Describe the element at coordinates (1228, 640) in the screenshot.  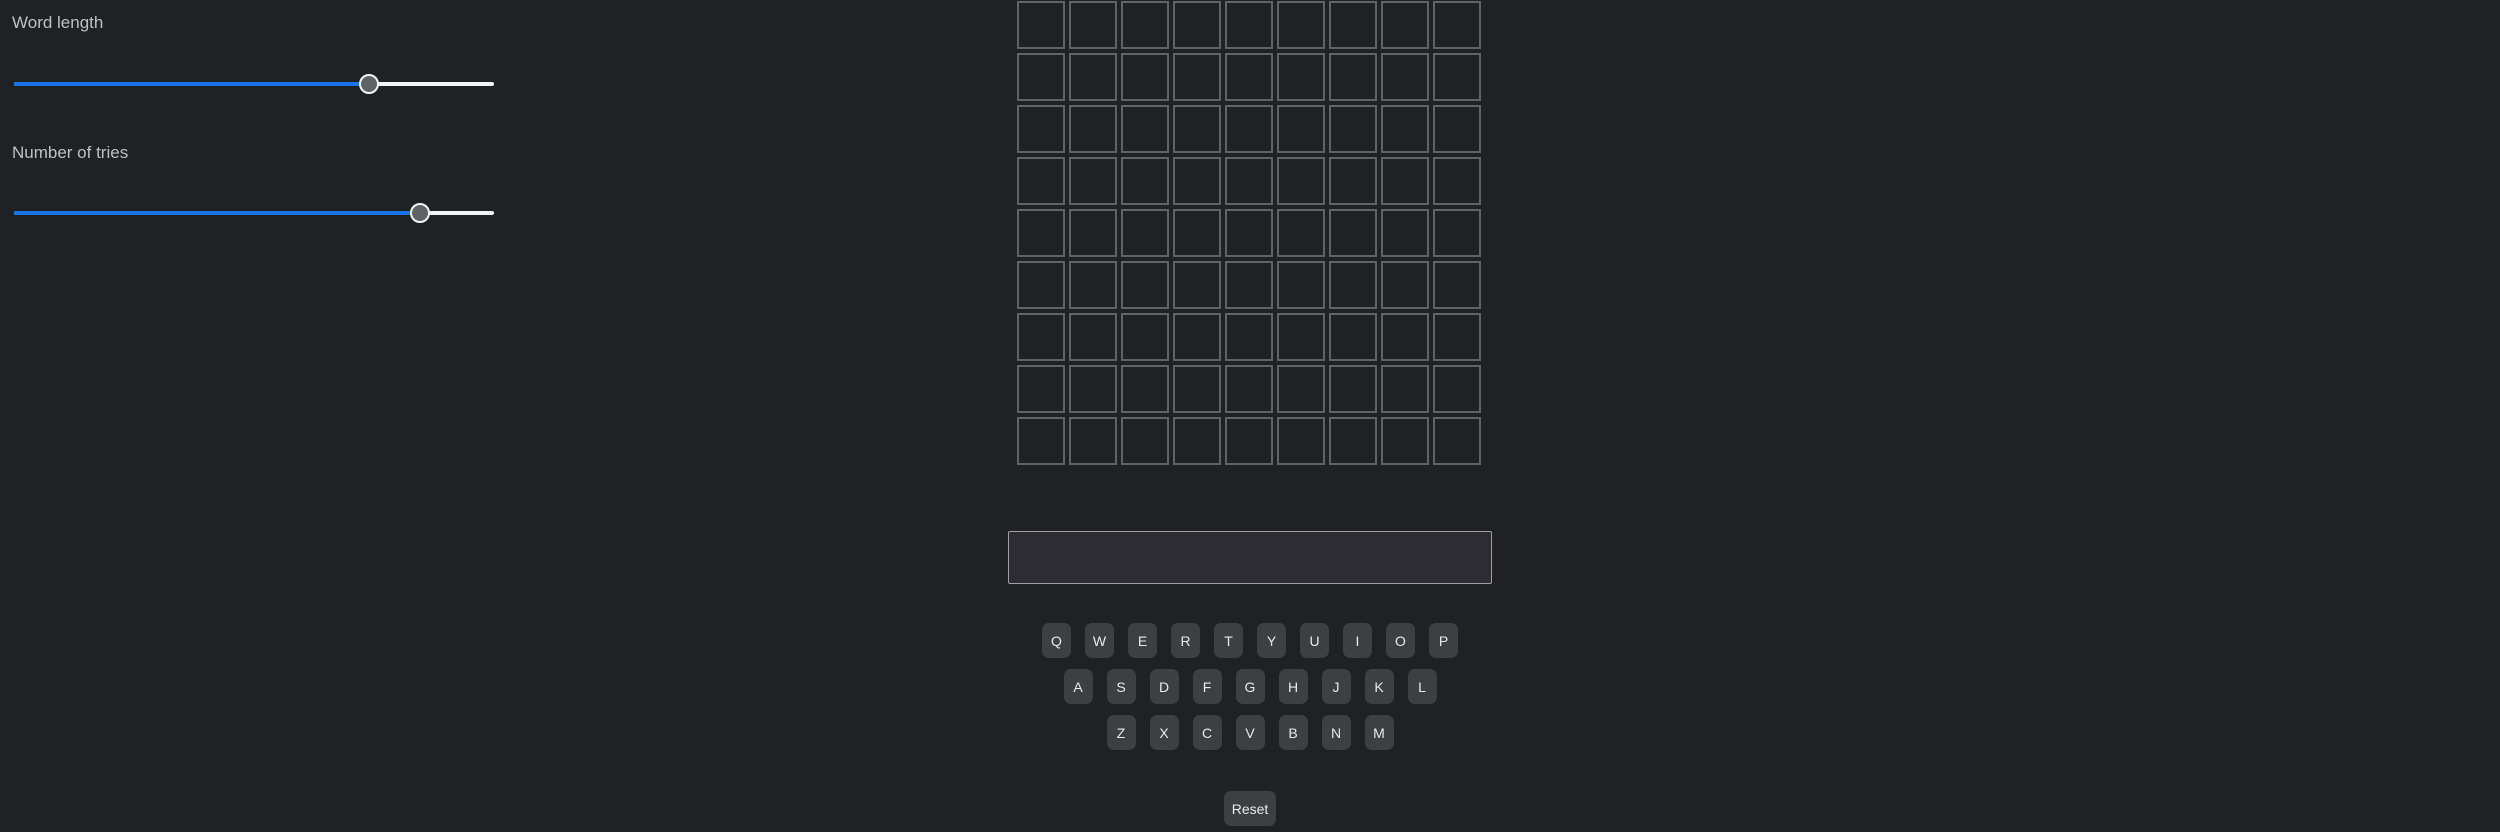
I see `key-t: T` at that location.